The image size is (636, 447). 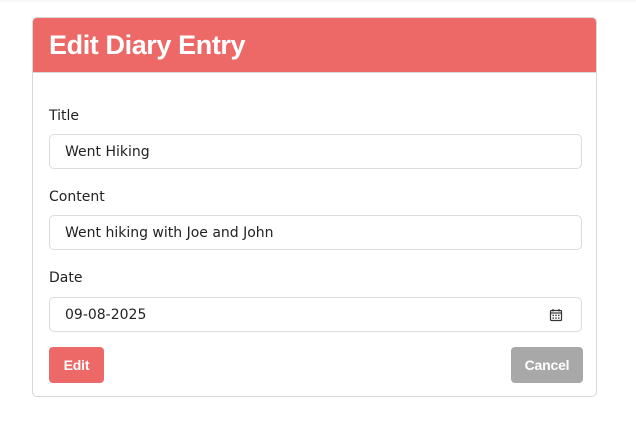 What do you see at coordinates (107, 151) in the screenshot?
I see `title-input-value: Went Hiking` at bounding box center [107, 151].